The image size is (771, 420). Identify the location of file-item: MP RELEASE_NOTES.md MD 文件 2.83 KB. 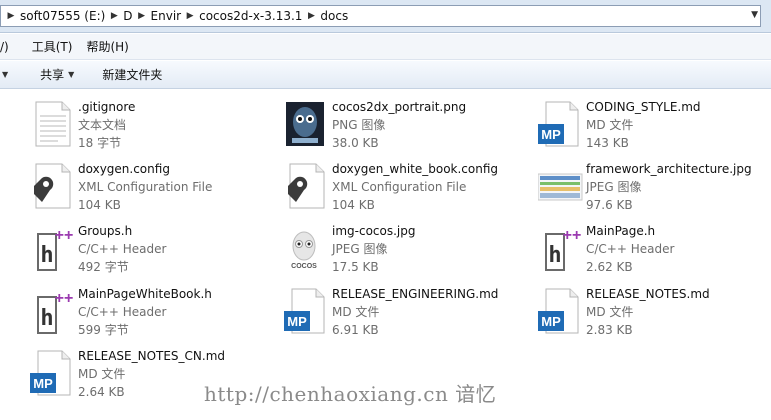
(654, 313).